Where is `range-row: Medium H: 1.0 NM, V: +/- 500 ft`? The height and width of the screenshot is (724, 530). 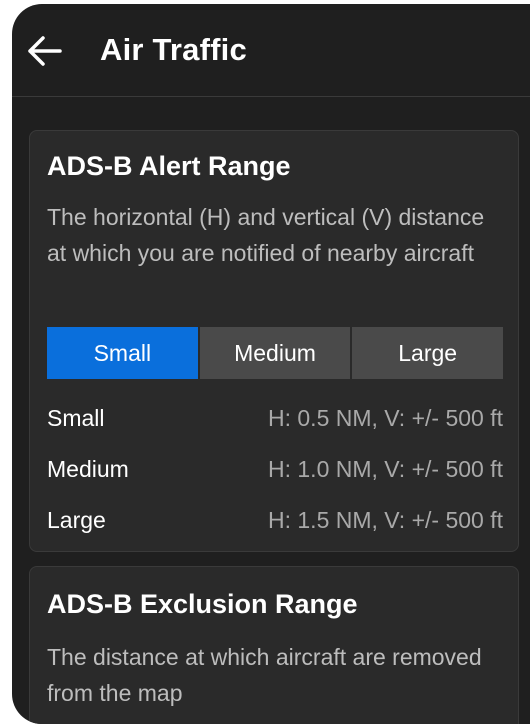 range-row: Medium H: 1.0 NM, V: +/- 500 ft is located at coordinates (275, 469).